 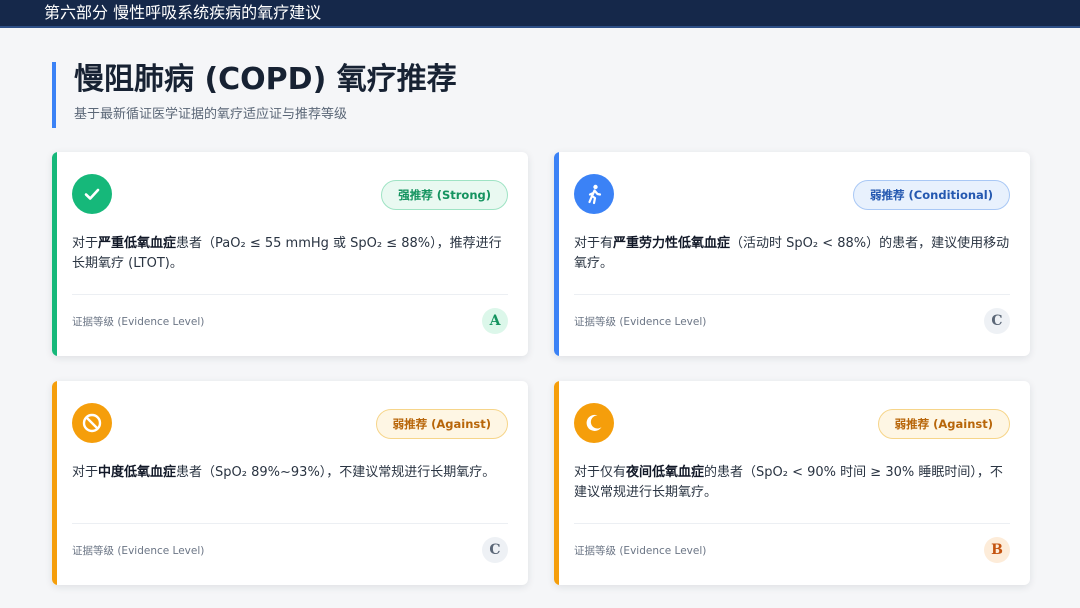 I want to click on evidence-grade: A, so click(x=495, y=321).